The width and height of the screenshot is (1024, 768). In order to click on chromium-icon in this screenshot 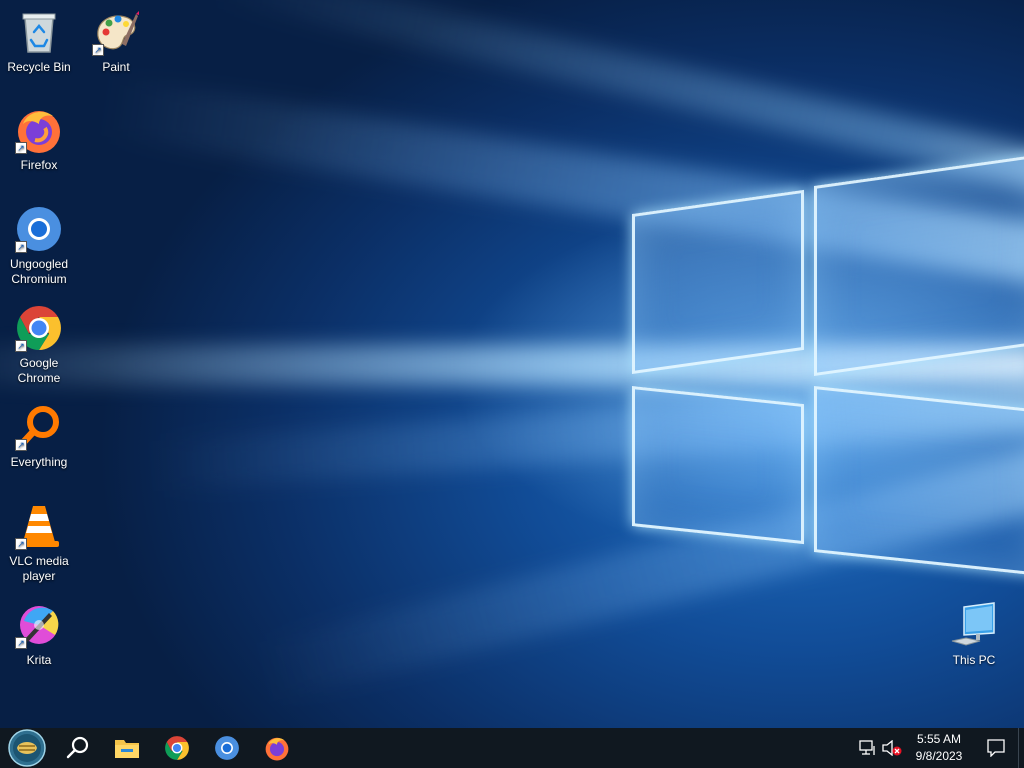, I will do `click(227, 748)`.